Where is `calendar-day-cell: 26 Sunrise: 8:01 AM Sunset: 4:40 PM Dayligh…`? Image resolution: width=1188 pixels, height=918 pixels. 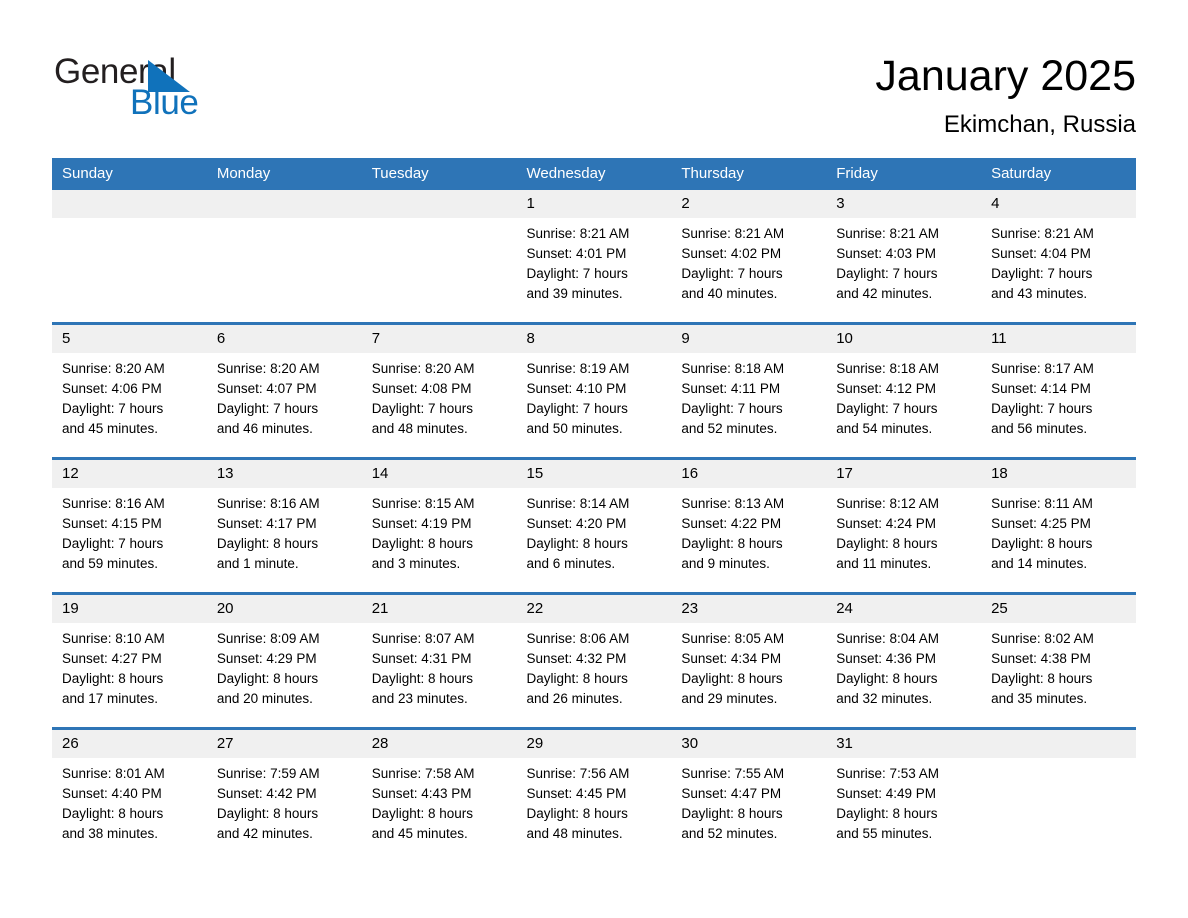
calendar-day-cell: 26 Sunrise: 8:01 AM Sunset: 4:40 PM Dayligh… is located at coordinates (129, 787).